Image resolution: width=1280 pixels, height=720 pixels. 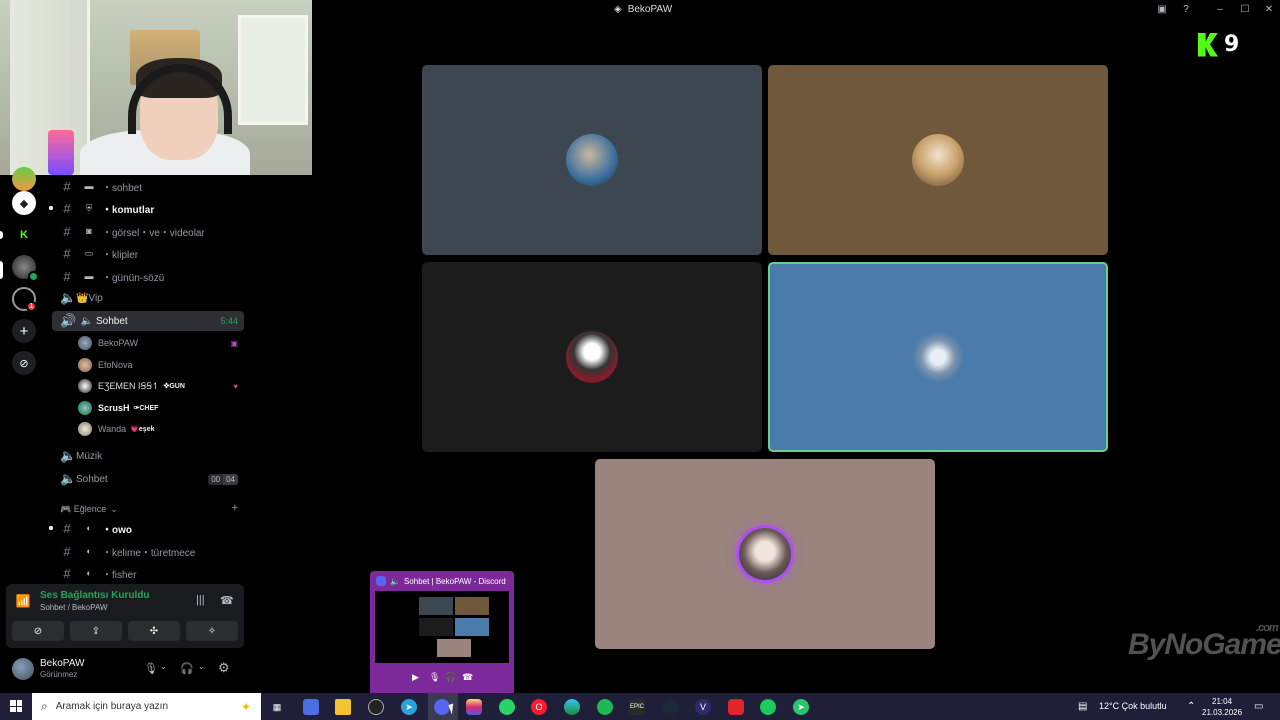 I want to click on screen-share-button: ⇪, so click(x=96, y=631).